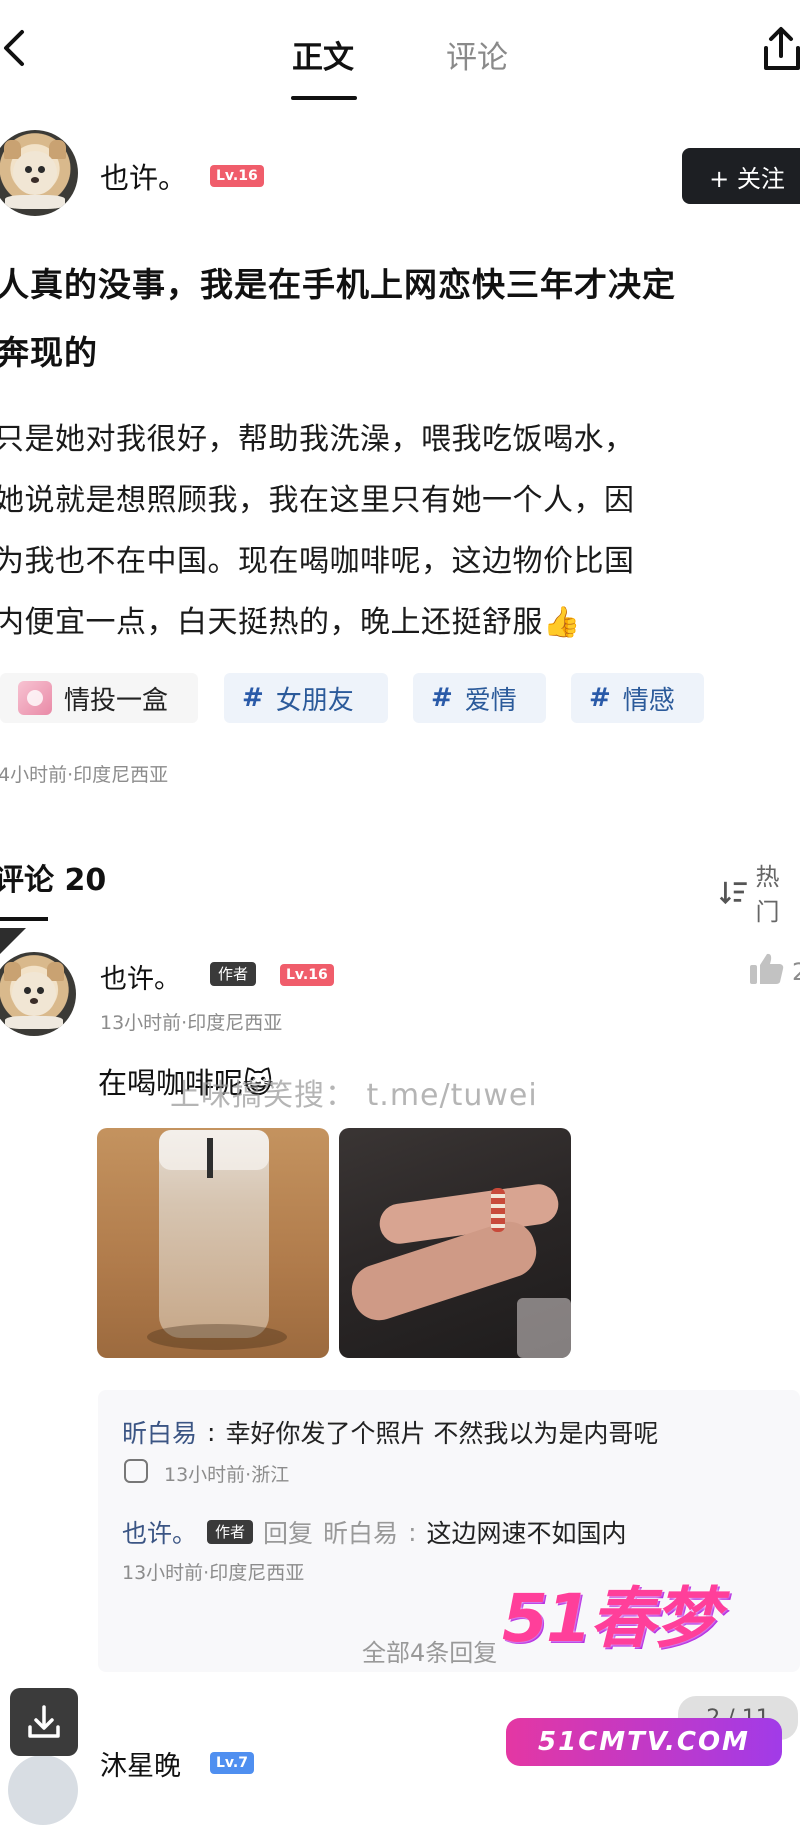 The width and height of the screenshot is (800, 1825). I want to click on hashtag-love: # 爱情, so click(479, 698).